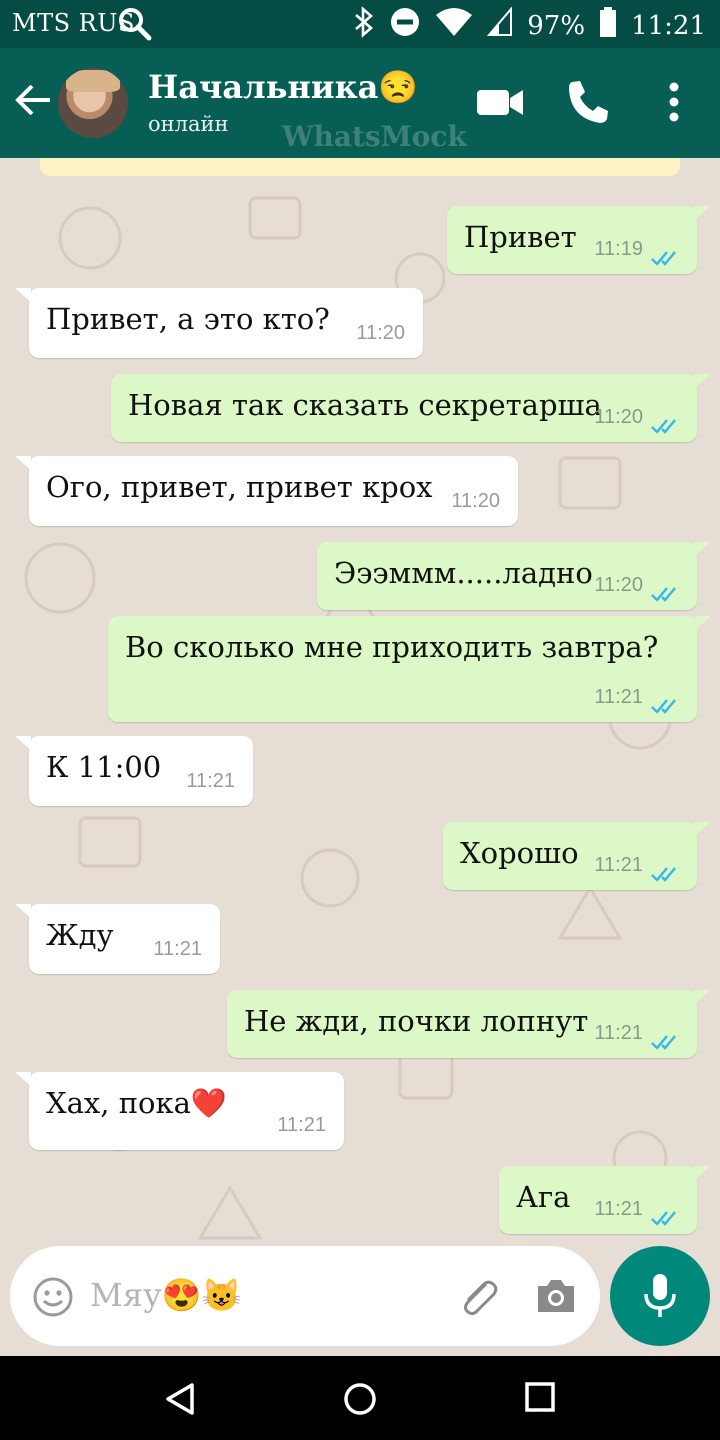 This screenshot has width=720, height=1440. I want to click on watermark: WhatsMock, so click(374, 136).